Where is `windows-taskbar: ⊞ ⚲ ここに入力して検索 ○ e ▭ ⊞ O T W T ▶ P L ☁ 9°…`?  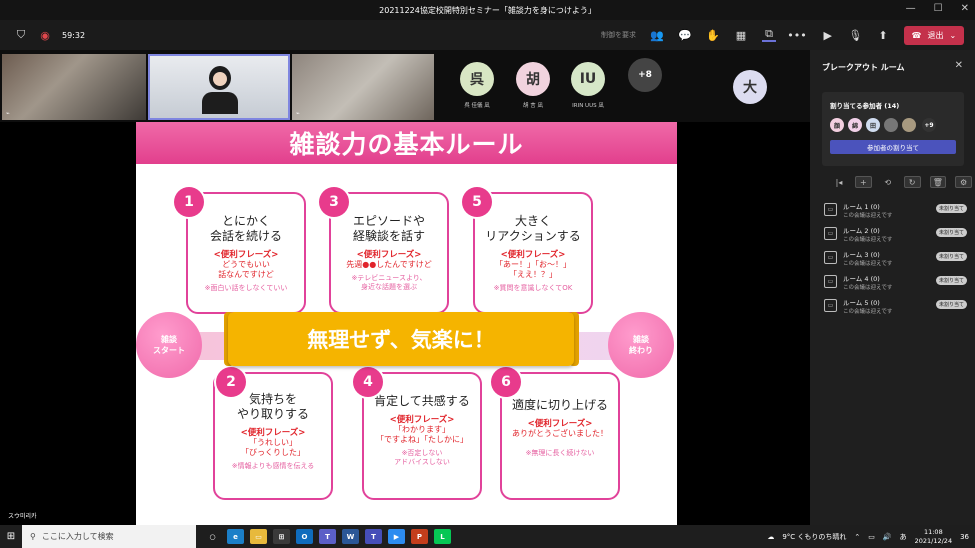
windows-taskbar: ⊞ ⚲ ここに入力して検索 ○ e ▭ ⊞ O T W T ▶ P L ☁ 9°… is located at coordinates (487, 536).